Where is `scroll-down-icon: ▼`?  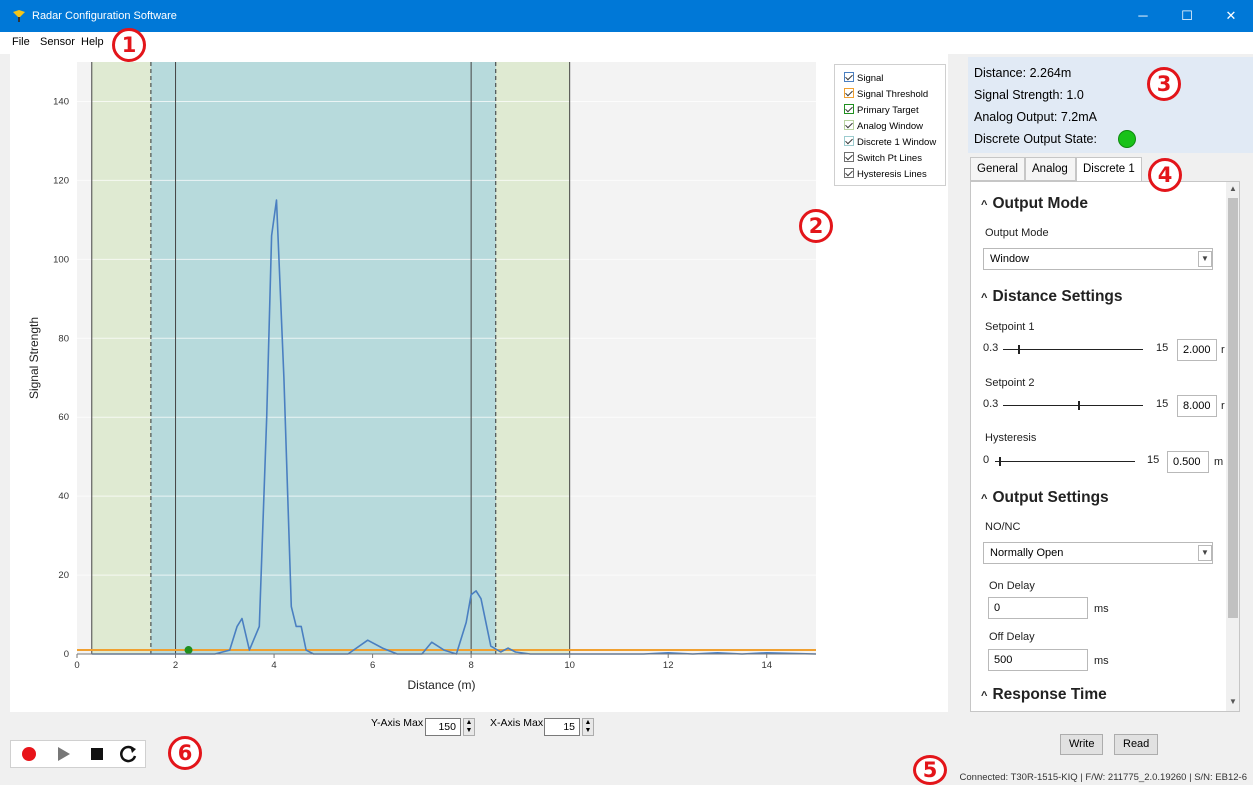 scroll-down-icon: ▼ is located at coordinates (1233, 701).